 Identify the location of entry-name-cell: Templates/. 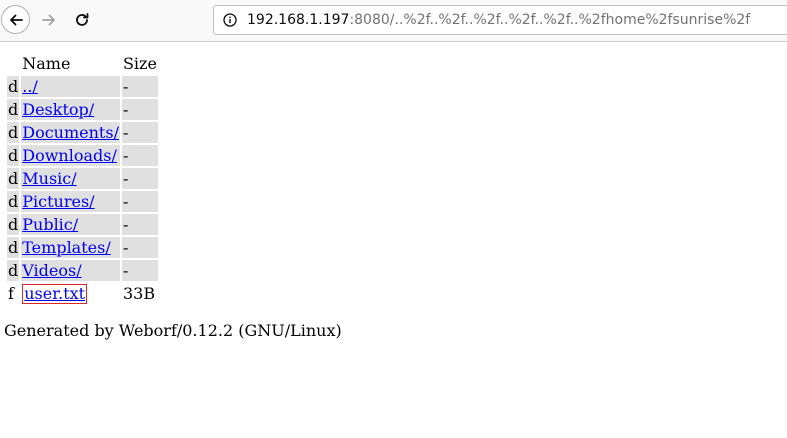
(70, 247).